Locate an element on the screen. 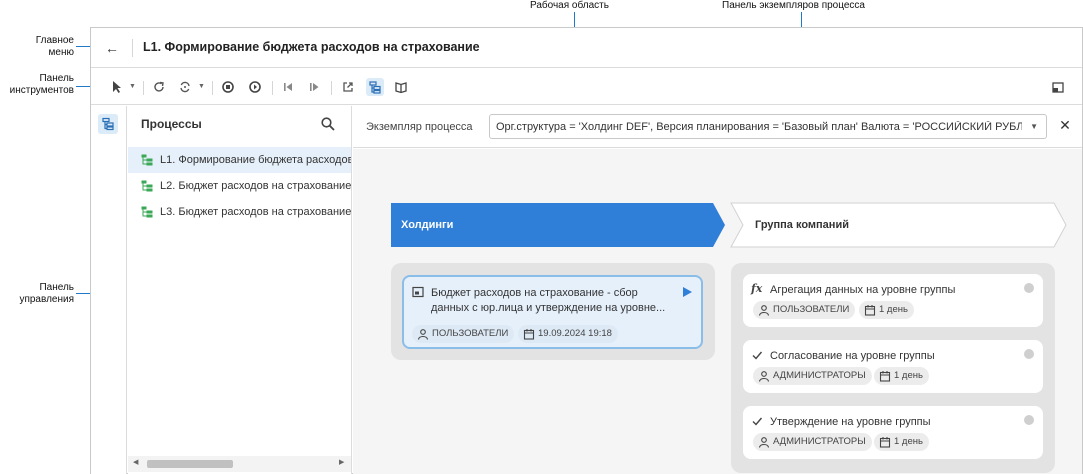  instance-label: Экземпляр процесса is located at coordinates (419, 127).